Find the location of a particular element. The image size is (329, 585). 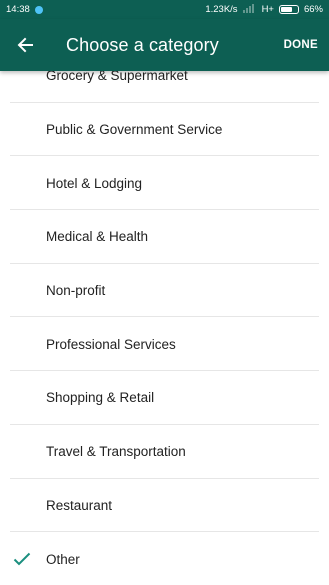

category-item: Professional Services is located at coordinates (164, 344).